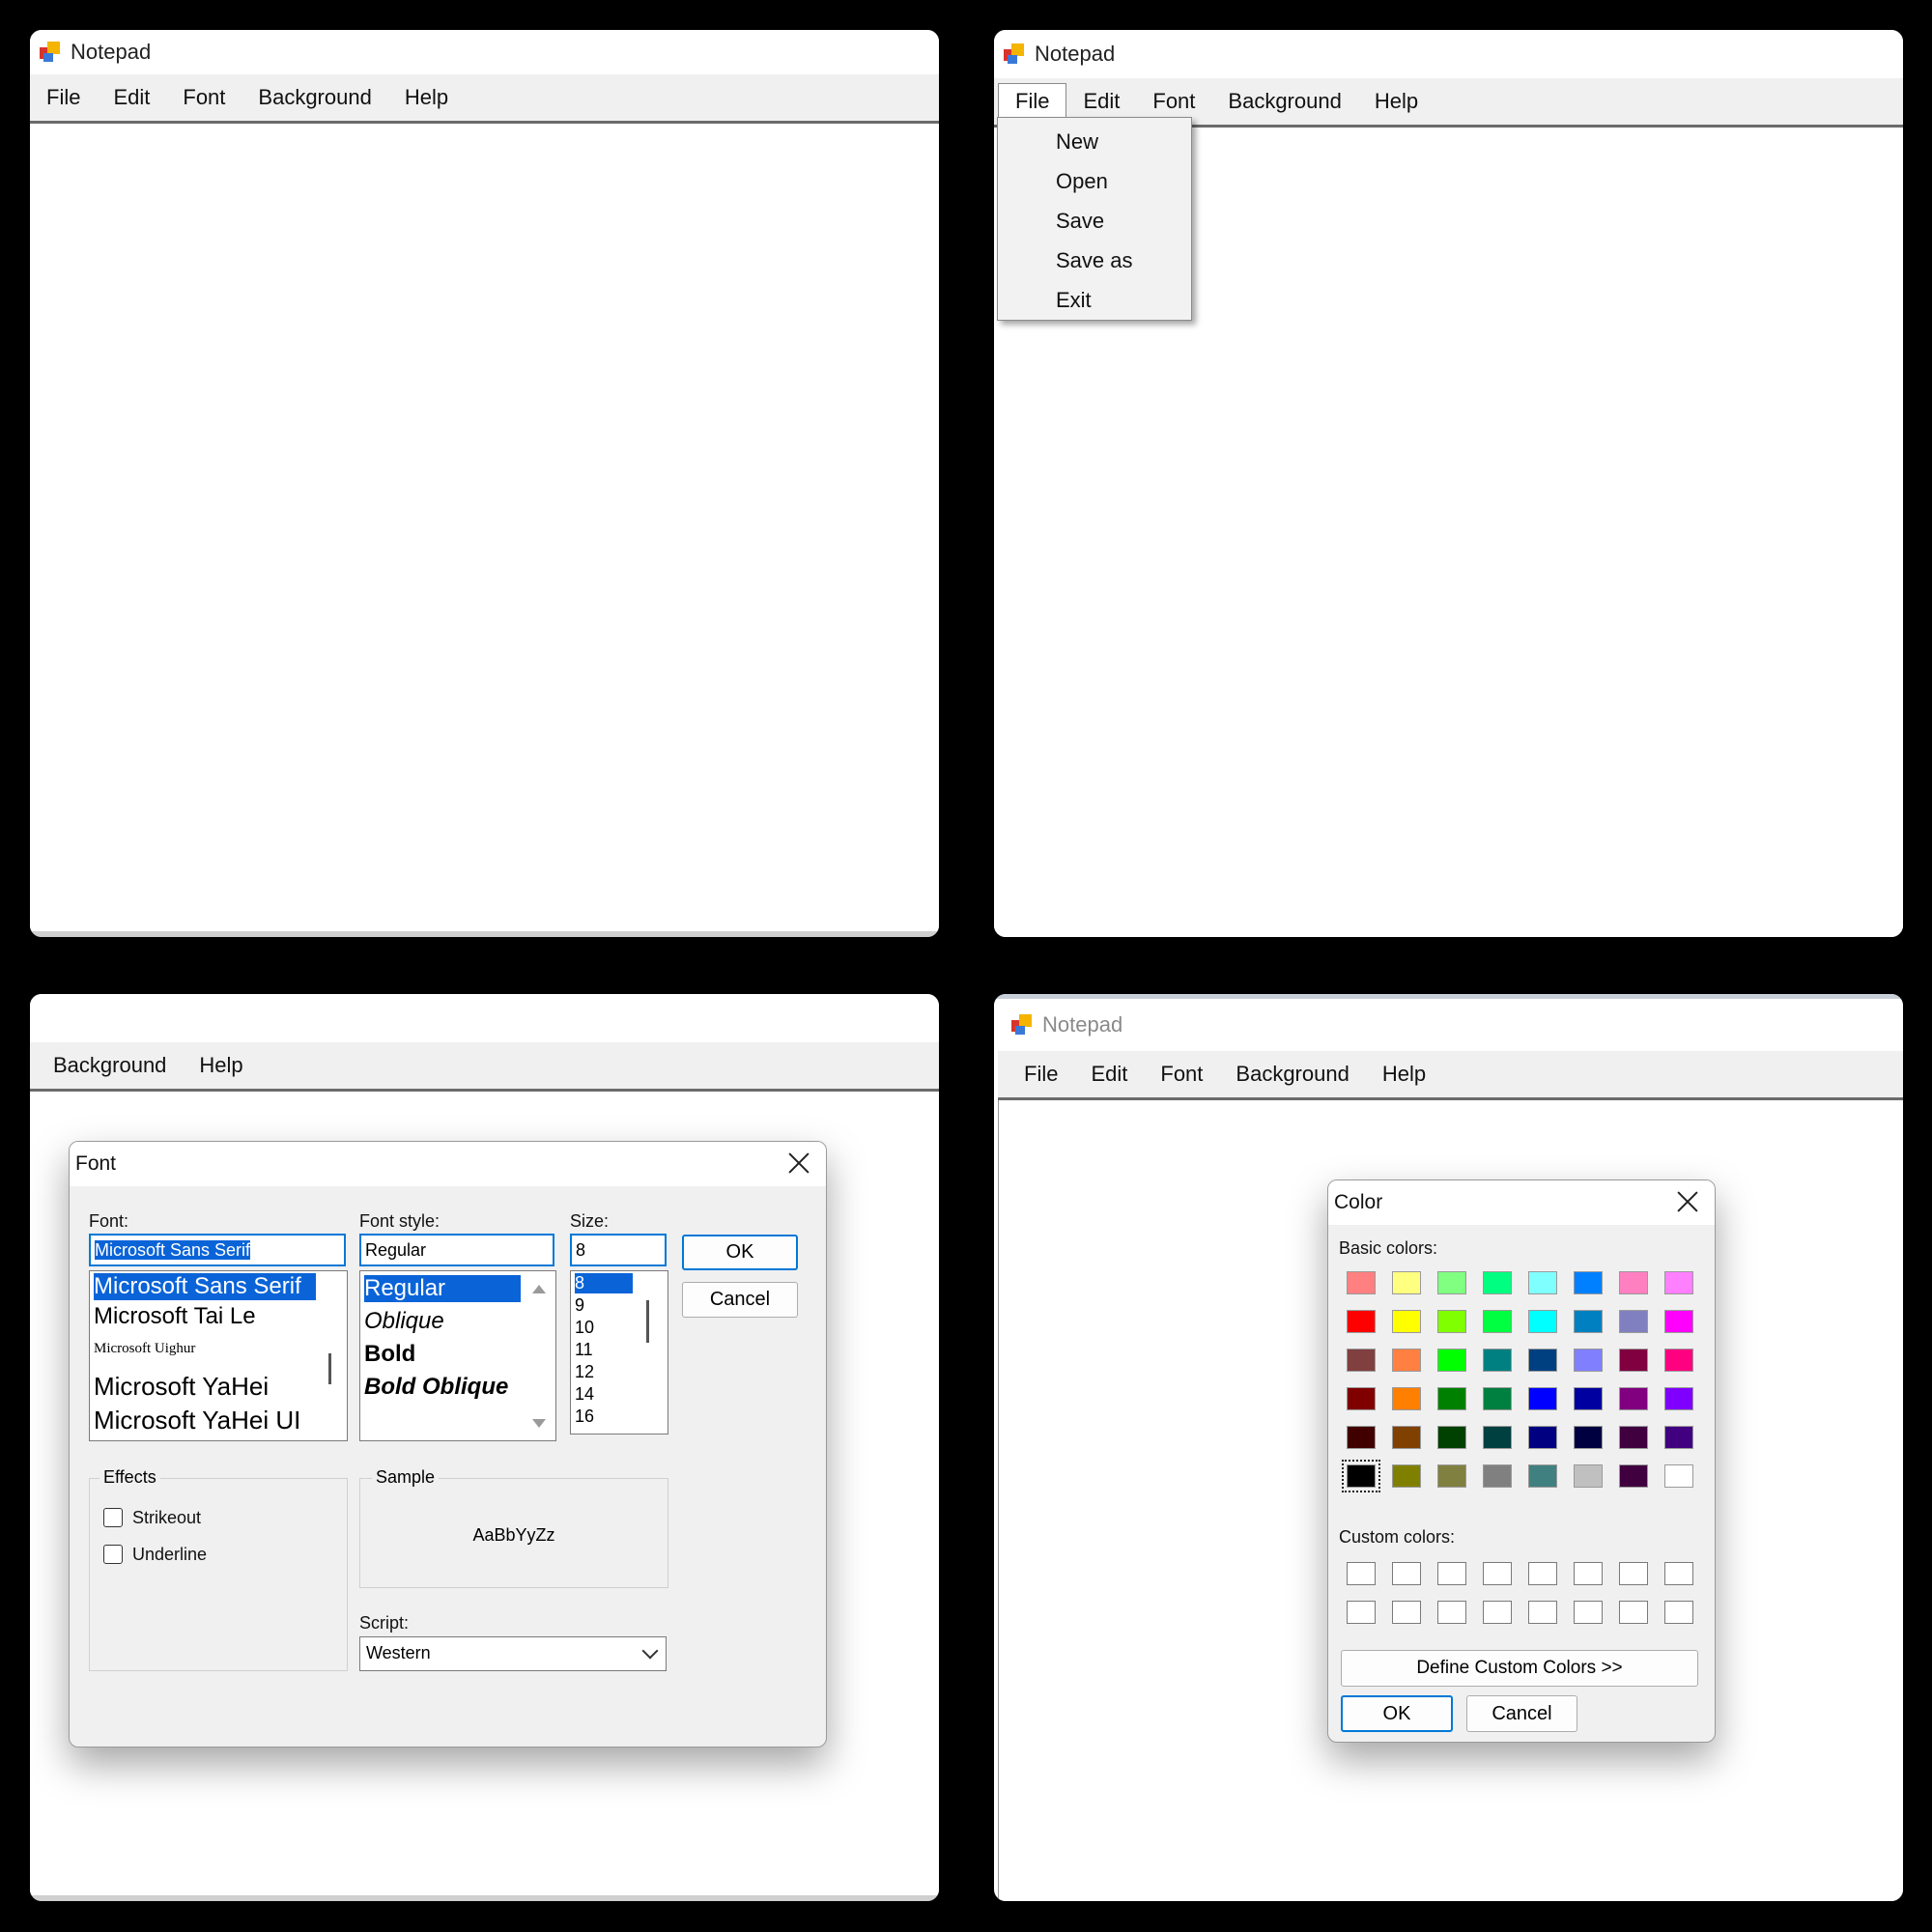 This screenshot has height=1932, width=1932. What do you see at coordinates (113, 1517) in the screenshot?
I see `strikeout-checkbox` at bounding box center [113, 1517].